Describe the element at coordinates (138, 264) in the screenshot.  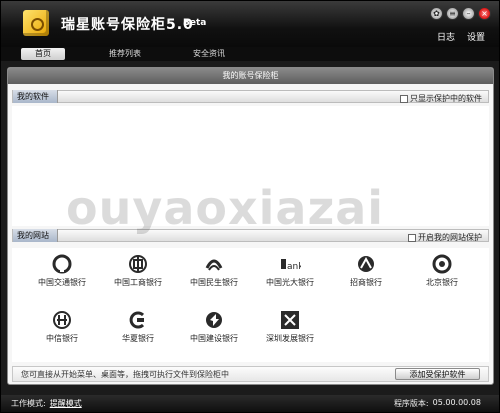
I see `icbc-logo-icon` at that location.